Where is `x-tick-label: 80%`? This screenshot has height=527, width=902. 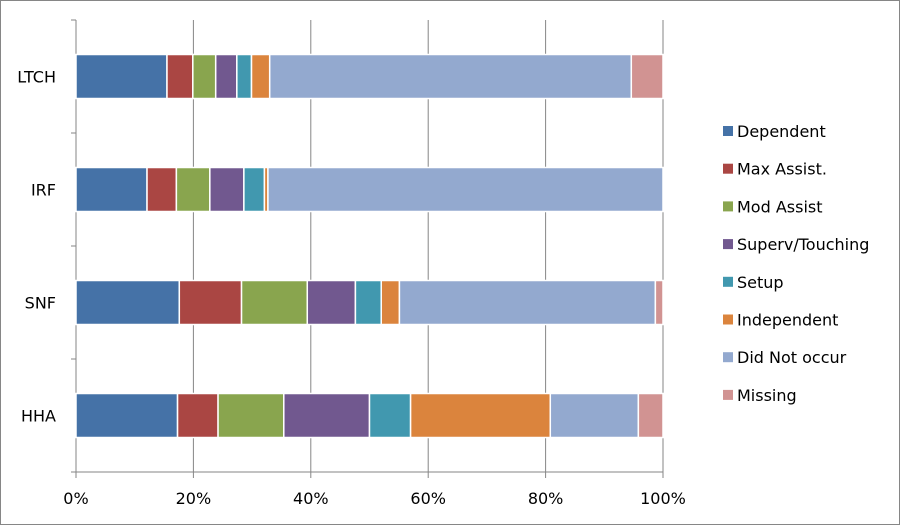 x-tick-label: 80% is located at coordinates (546, 498).